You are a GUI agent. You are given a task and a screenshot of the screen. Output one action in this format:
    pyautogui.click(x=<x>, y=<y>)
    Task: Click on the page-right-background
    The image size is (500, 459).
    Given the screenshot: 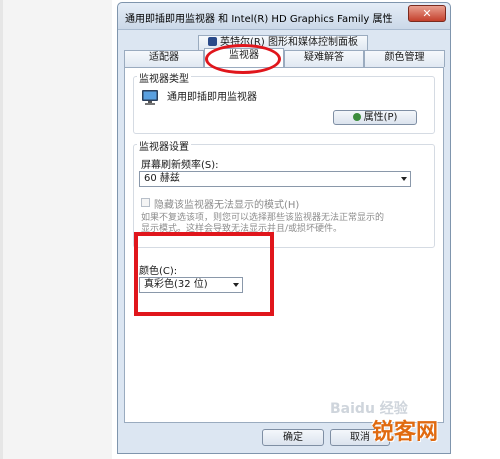 What is the action you would take?
    pyautogui.click(x=477, y=229)
    